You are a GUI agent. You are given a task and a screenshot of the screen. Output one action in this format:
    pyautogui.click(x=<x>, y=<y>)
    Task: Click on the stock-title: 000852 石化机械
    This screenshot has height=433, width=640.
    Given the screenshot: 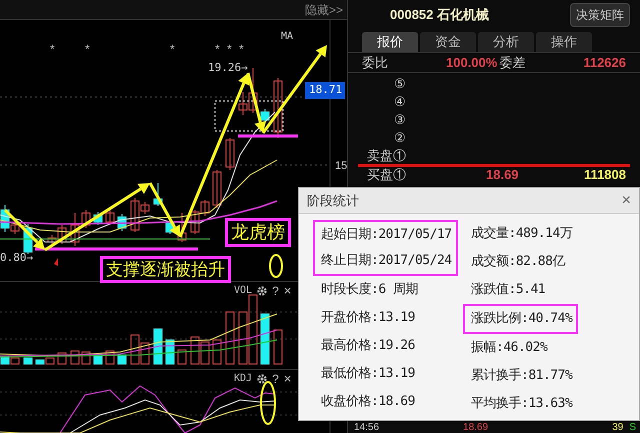 What is the action you would take?
    pyautogui.click(x=439, y=15)
    